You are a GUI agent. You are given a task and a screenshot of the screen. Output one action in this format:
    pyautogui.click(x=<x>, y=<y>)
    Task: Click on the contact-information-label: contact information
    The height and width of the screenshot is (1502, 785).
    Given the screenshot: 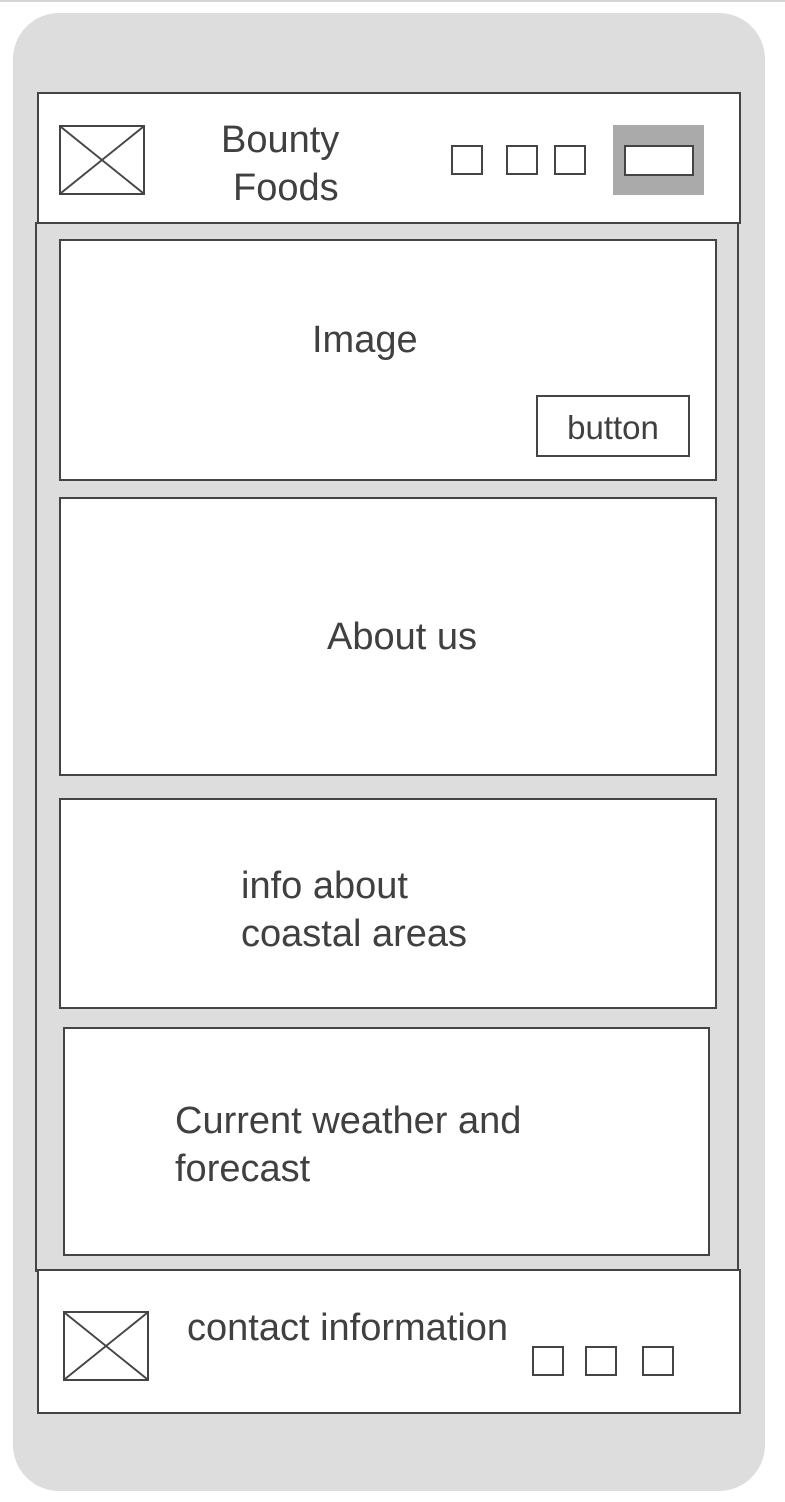 What is the action you would take?
    pyautogui.click(x=348, y=1328)
    